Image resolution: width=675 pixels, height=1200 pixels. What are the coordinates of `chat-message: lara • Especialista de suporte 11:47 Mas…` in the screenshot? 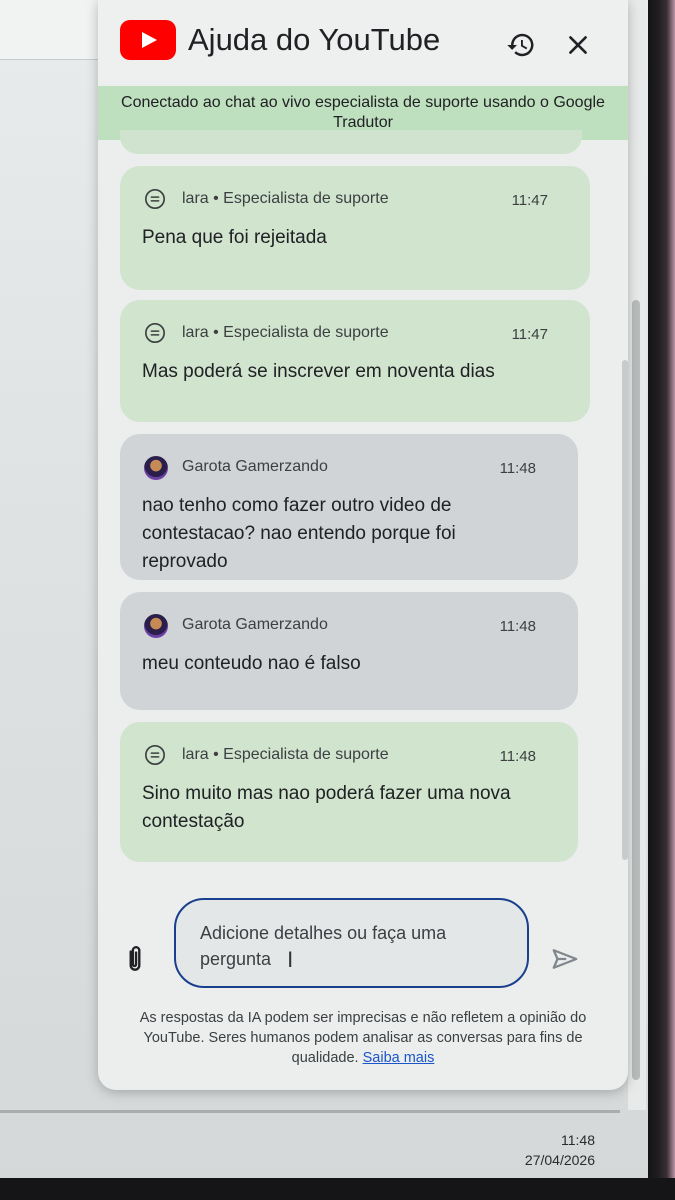 It's located at (355, 361).